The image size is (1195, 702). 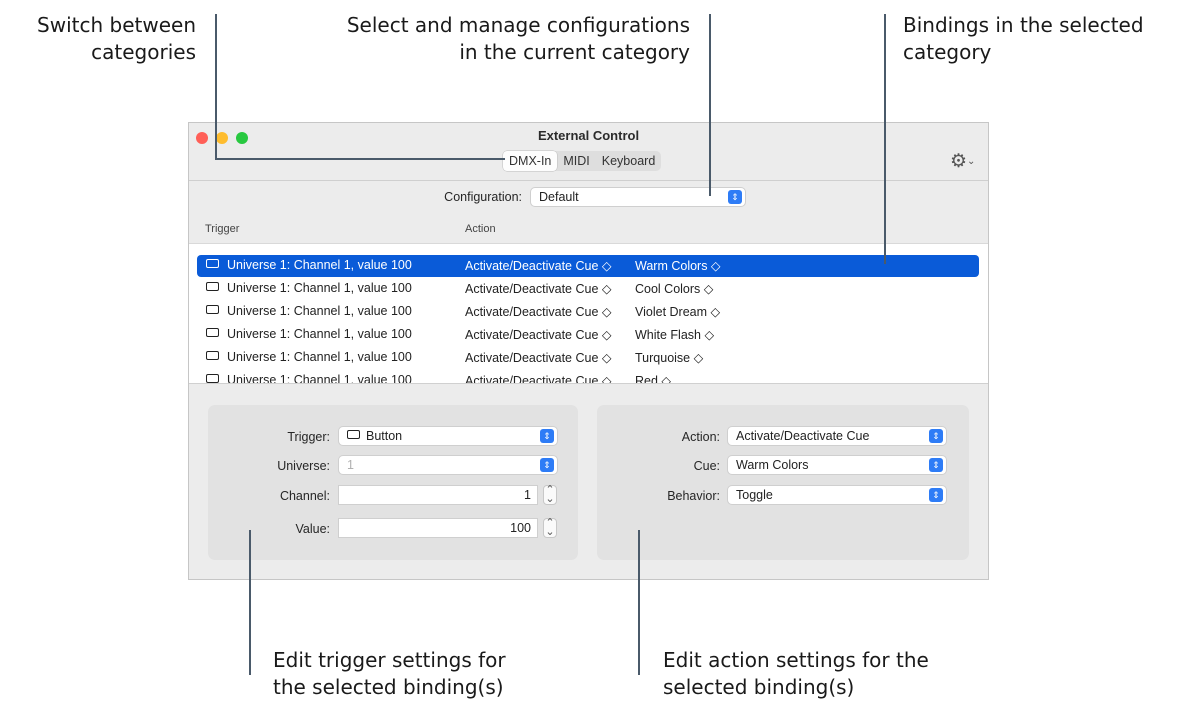 I want to click on leader-line-trigger-settings, so click(x=250, y=602).